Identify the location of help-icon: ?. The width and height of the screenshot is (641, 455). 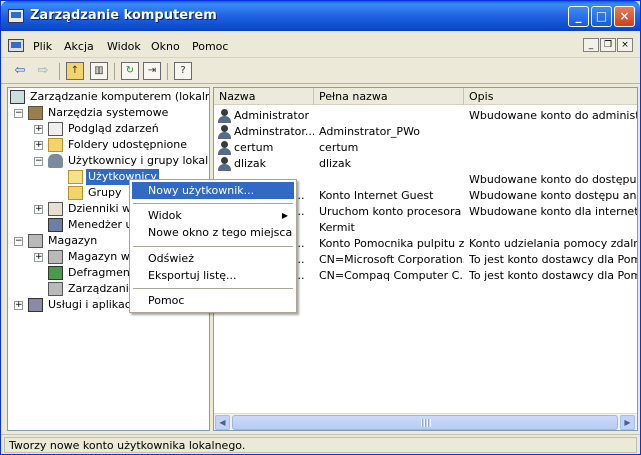
(183, 71).